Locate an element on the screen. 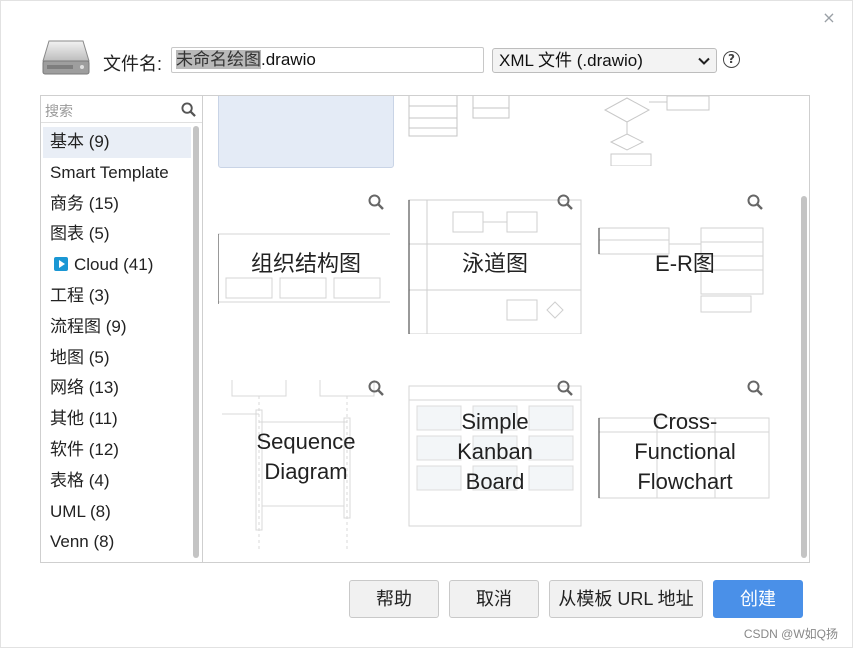 This screenshot has height=648, width=853. create-button: 创建 is located at coordinates (758, 599).